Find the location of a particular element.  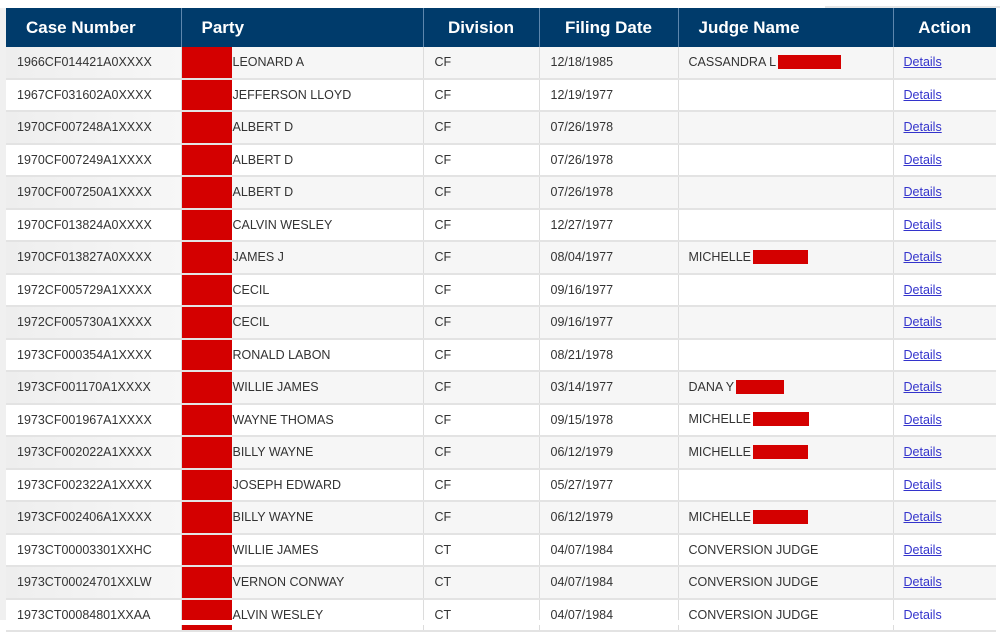

case-number-cell-text: 1970CF013827A0XXXX is located at coordinates (84, 257).